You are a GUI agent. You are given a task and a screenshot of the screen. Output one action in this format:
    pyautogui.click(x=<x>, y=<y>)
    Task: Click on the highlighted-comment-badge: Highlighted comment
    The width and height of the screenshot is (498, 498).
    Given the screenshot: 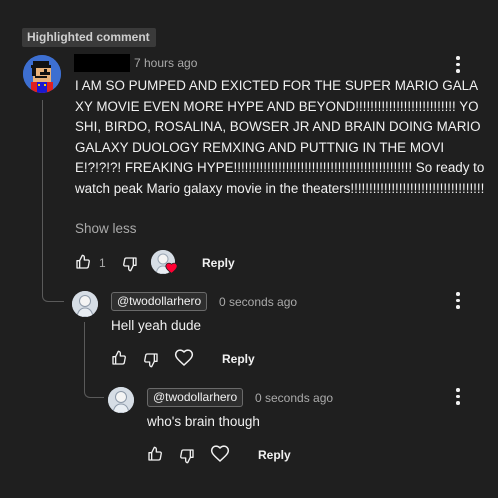 What is the action you would take?
    pyautogui.click(x=89, y=37)
    